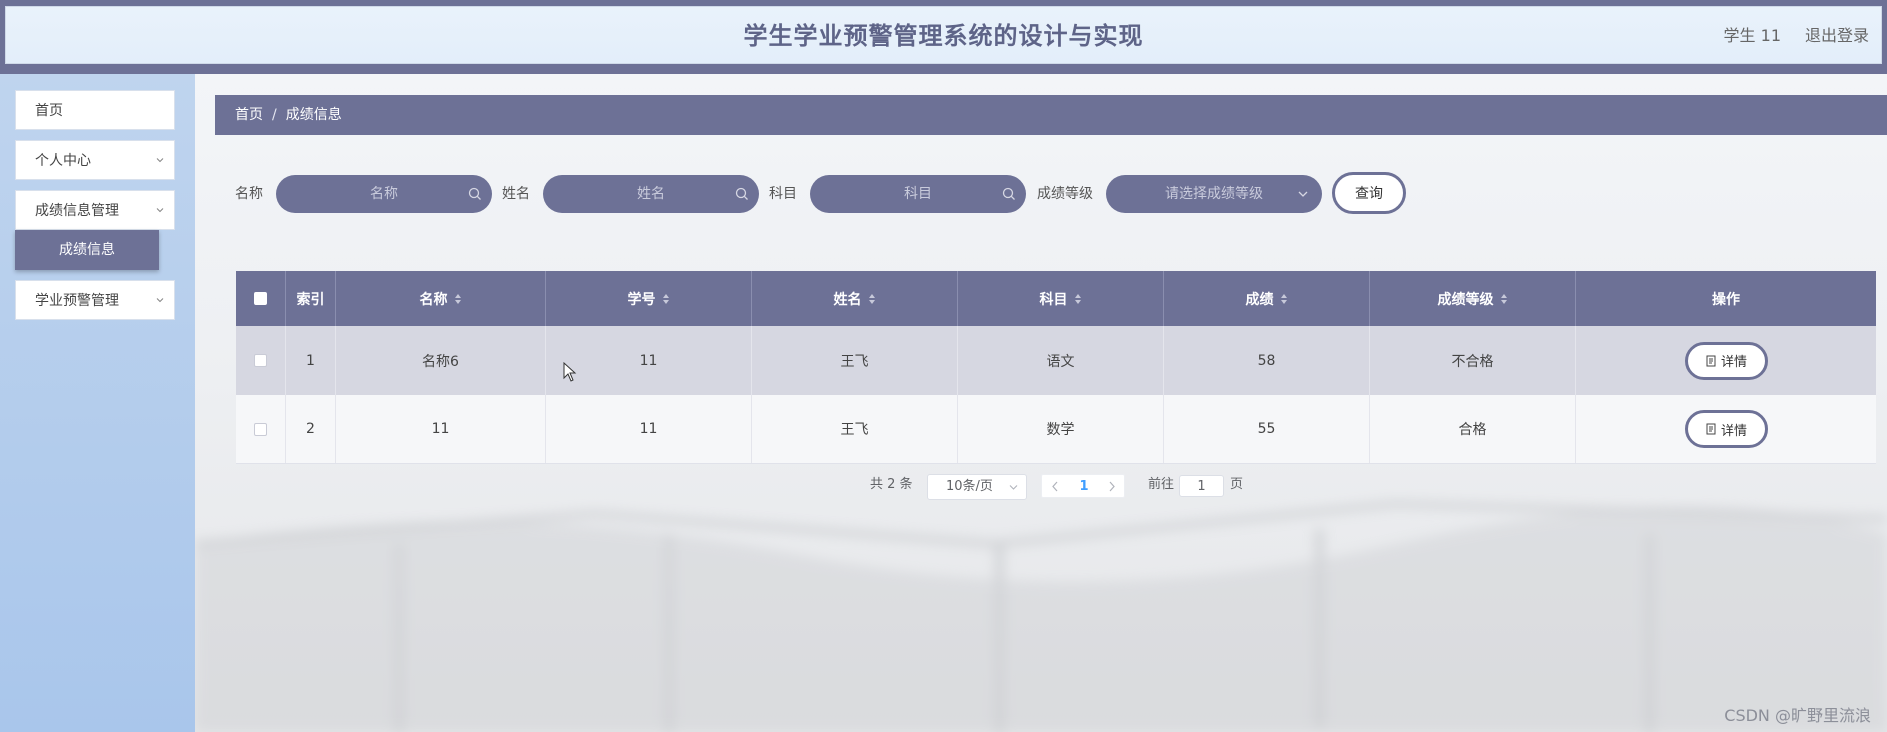 Image resolution: width=1887 pixels, height=732 pixels. I want to click on subject-label: 科目, so click(783, 194).